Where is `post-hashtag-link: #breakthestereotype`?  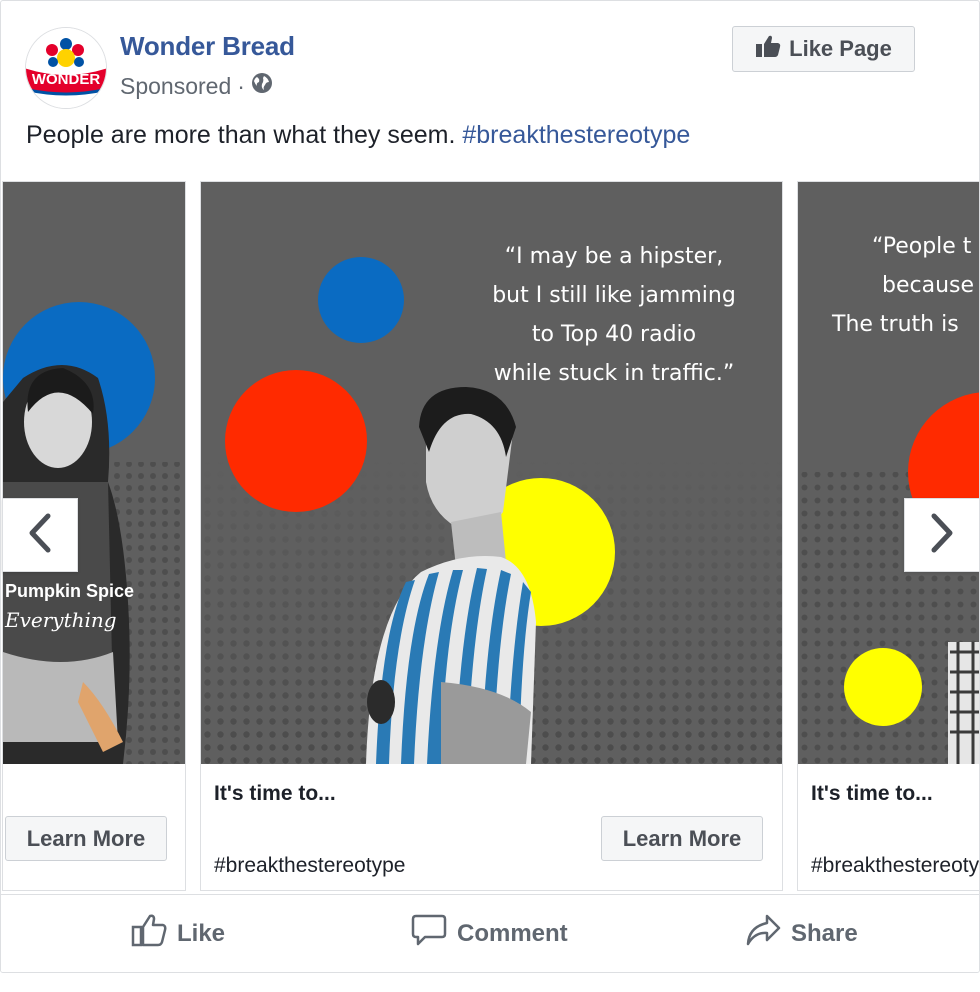 post-hashtag-link: #breakthestereotype is located at coordinates (576, 135).